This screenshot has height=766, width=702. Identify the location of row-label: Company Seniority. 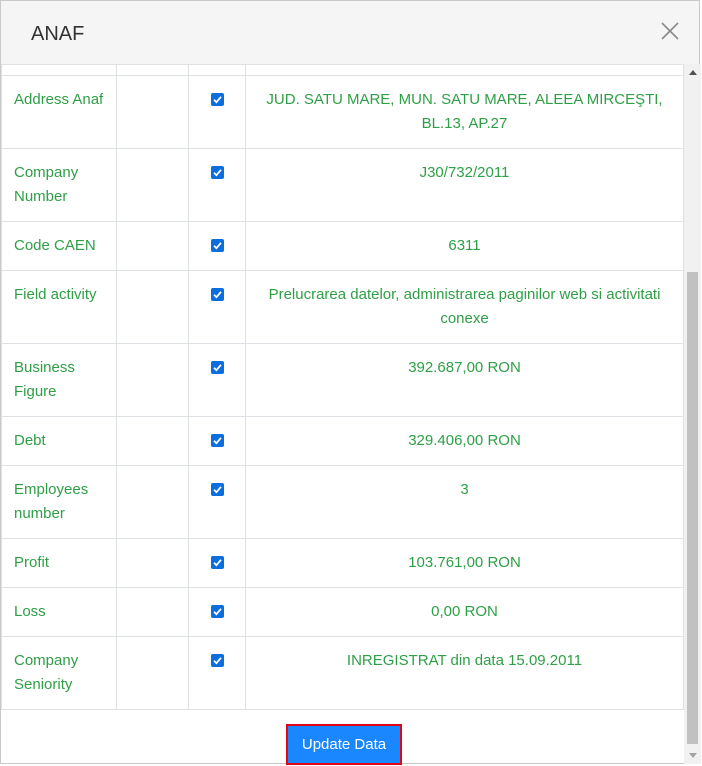
(59, 673).